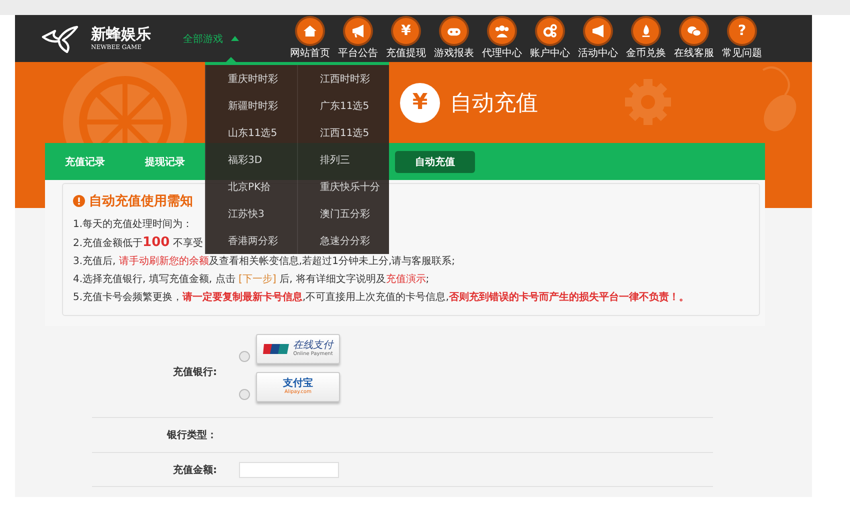  I want to click on tab: 自动充值, so click(435, 161).